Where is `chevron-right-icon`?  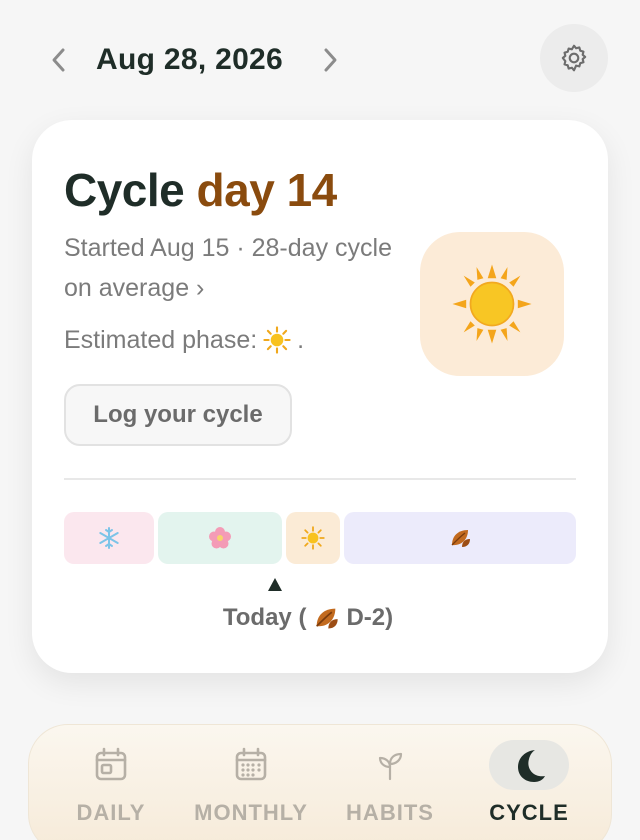 chevron-right-icon is located at coordinates (330, 60).